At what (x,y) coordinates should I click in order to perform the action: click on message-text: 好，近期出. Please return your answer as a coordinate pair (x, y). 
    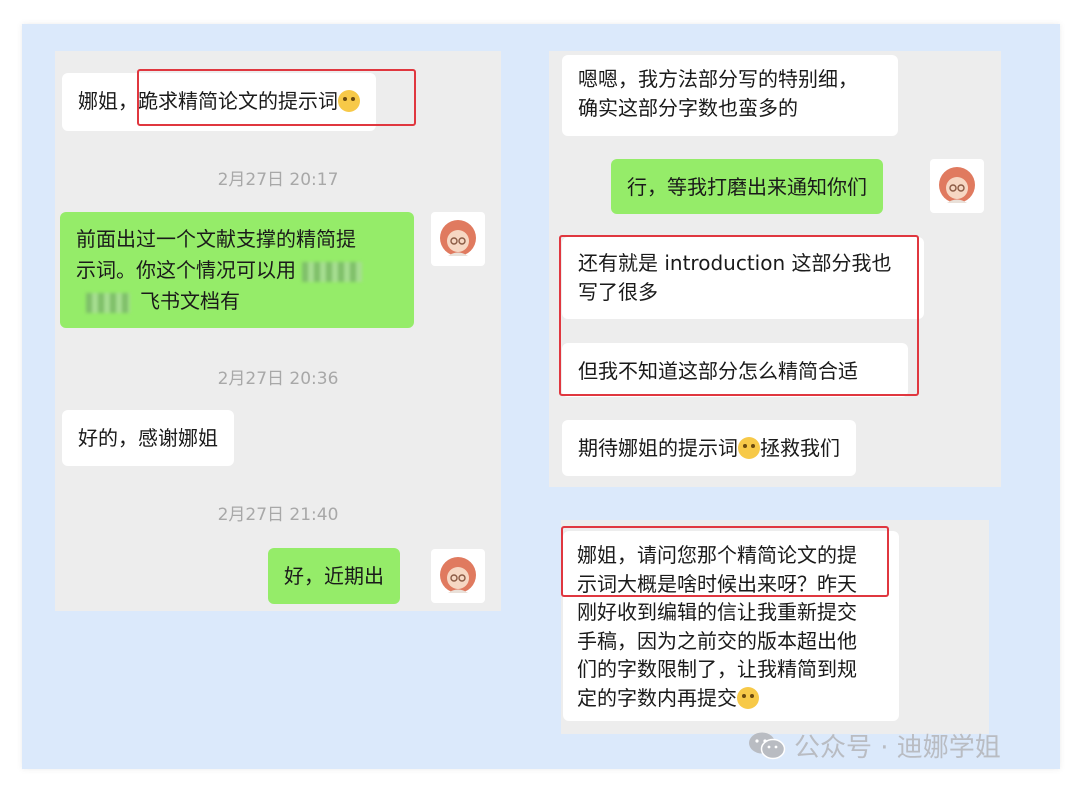
    Looking at the image, I should click on (334, 576).